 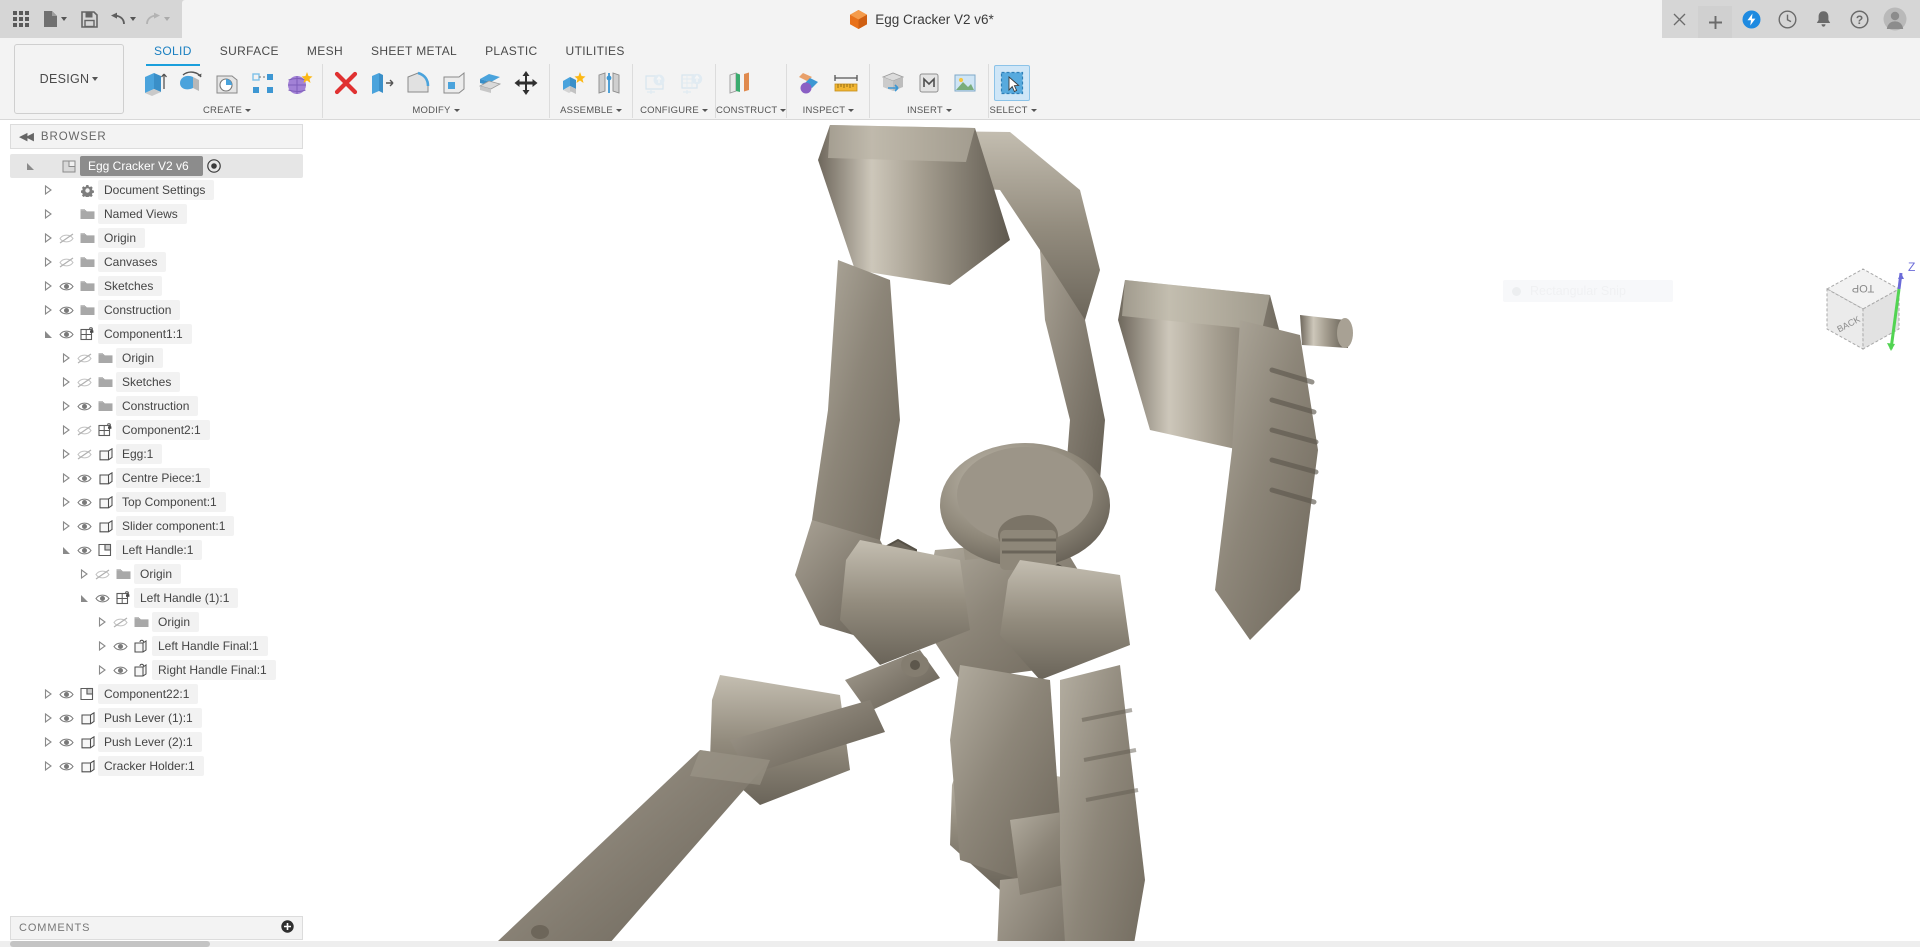 I want to click on tree-node: Left Handle Final:1, so click(x=156, y=646).